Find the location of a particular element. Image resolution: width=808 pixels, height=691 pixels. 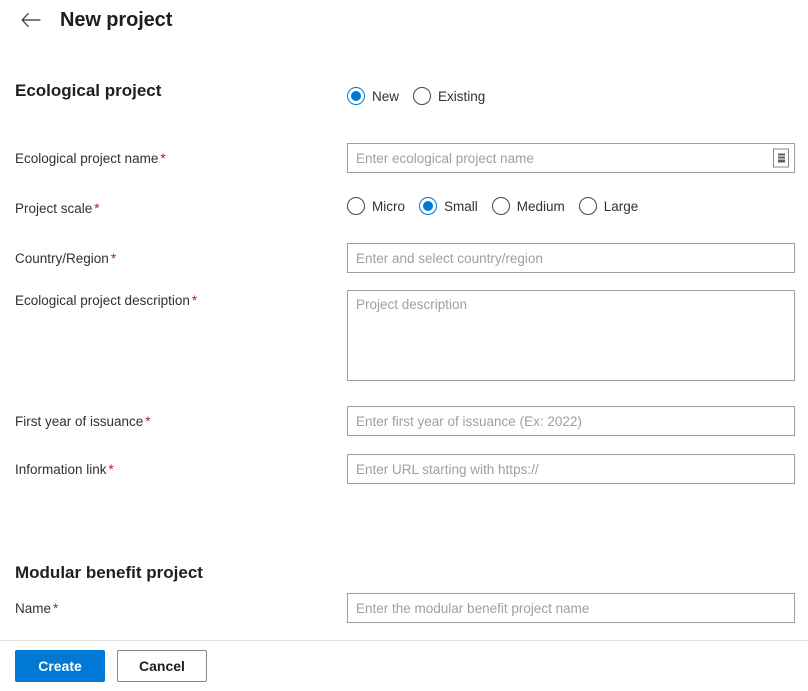

field-row-information-link: Information link * is located at coordinates (404, 469).